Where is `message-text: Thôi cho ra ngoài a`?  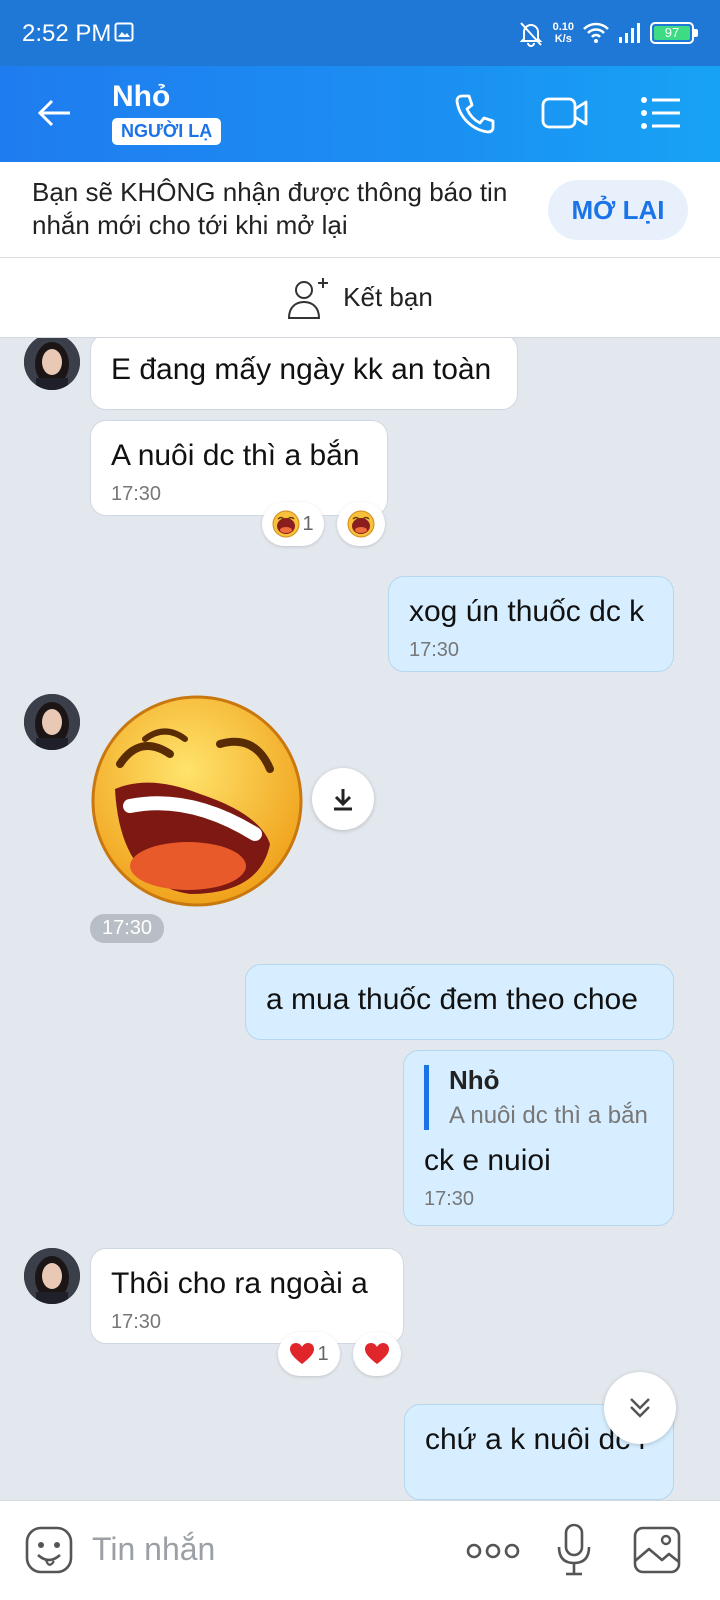 message-text: Thôi cho ra ngoài a is located at coordinates (239, 1283).